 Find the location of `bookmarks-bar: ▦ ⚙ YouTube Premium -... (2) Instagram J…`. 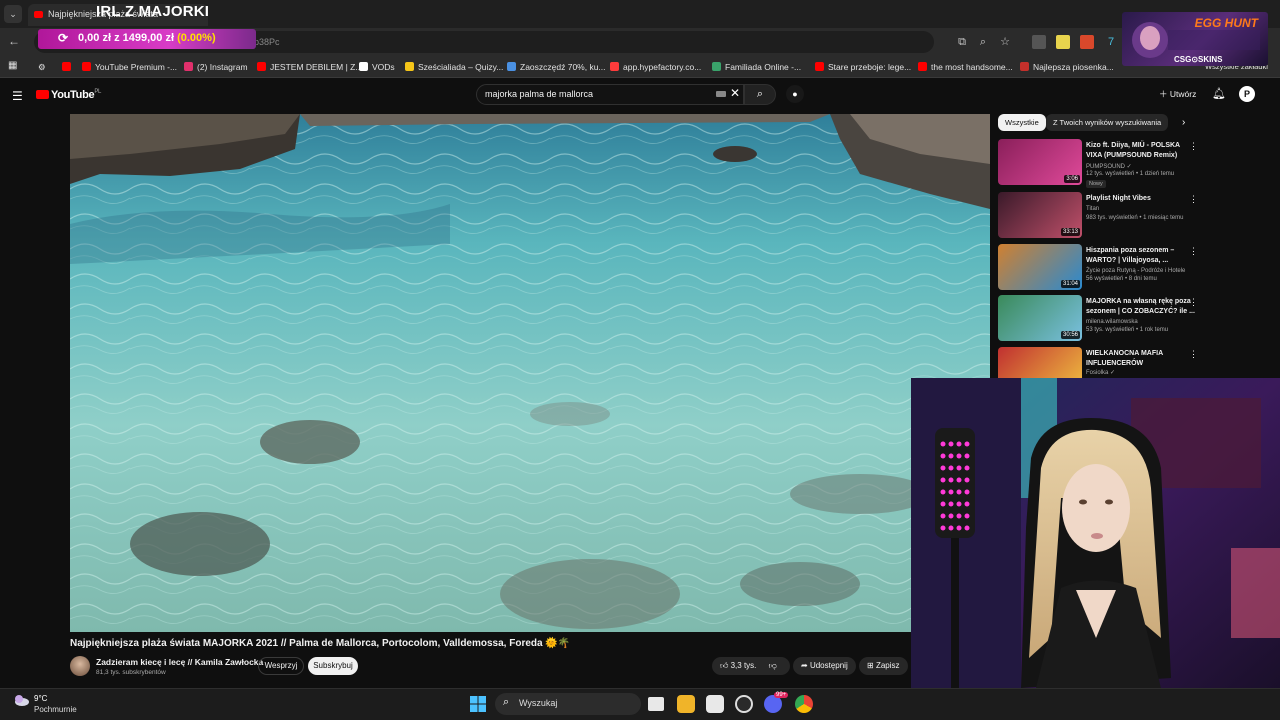

bookmarks-bar: ▦ ⚙ YouTube Premium -... (2) Instagram J… is located at coordinates (640, 67).